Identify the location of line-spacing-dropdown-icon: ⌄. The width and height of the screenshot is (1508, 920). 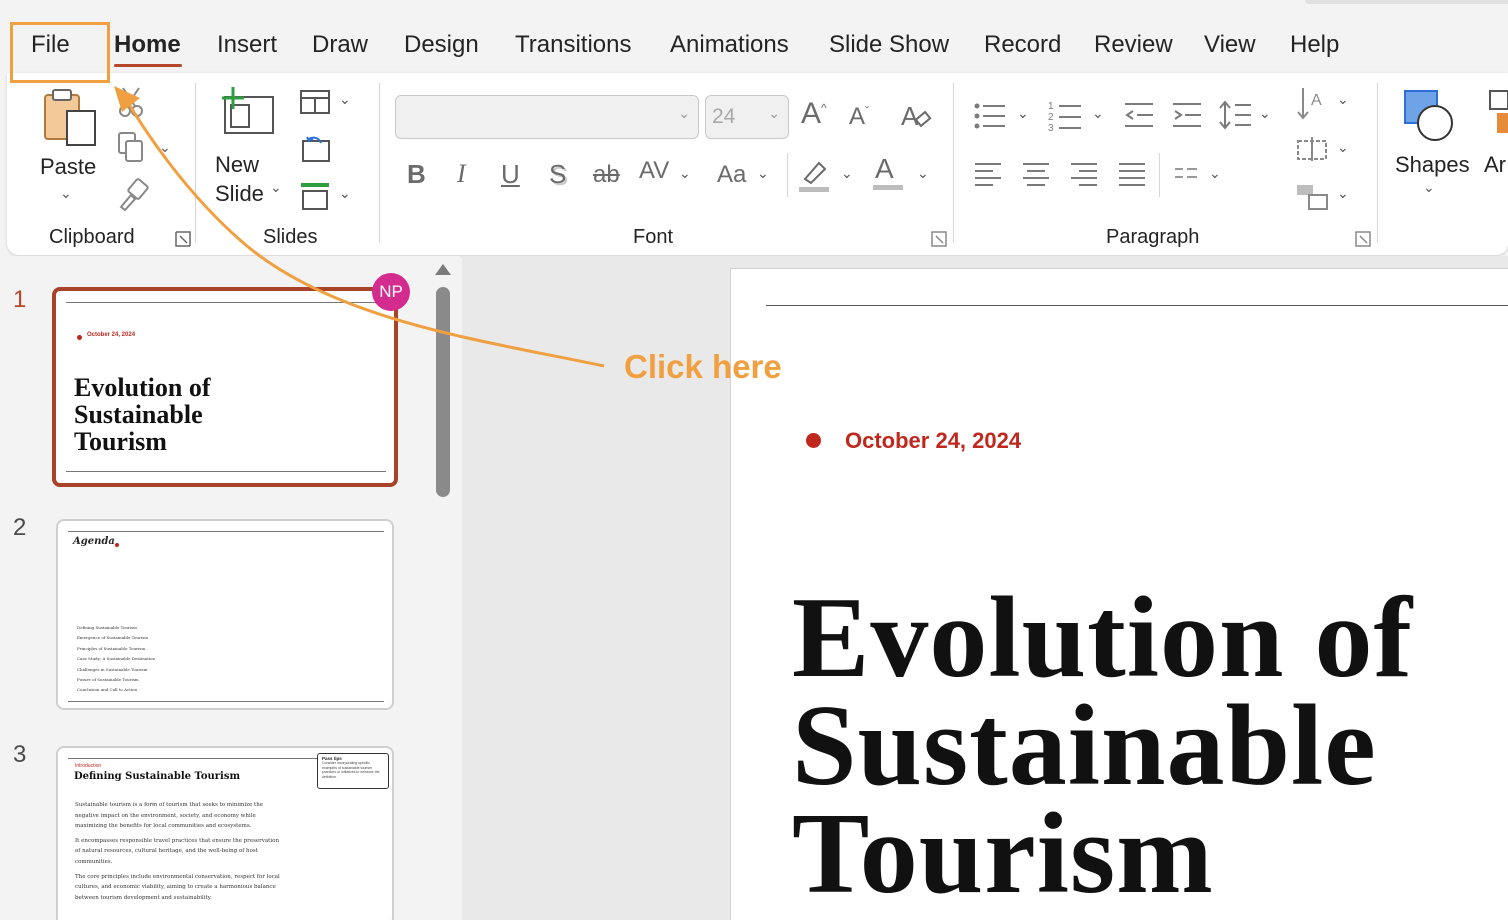
(1265, 113).